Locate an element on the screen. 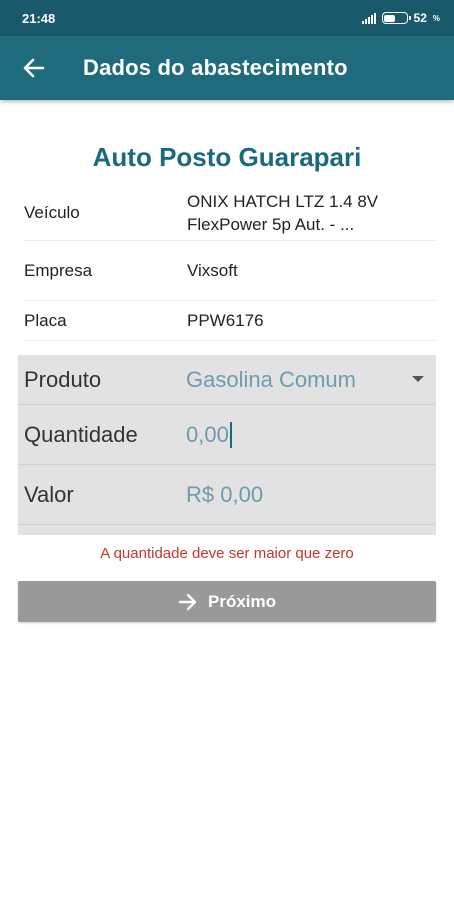  arrow-right-icon is located at coordinates (188, 602).